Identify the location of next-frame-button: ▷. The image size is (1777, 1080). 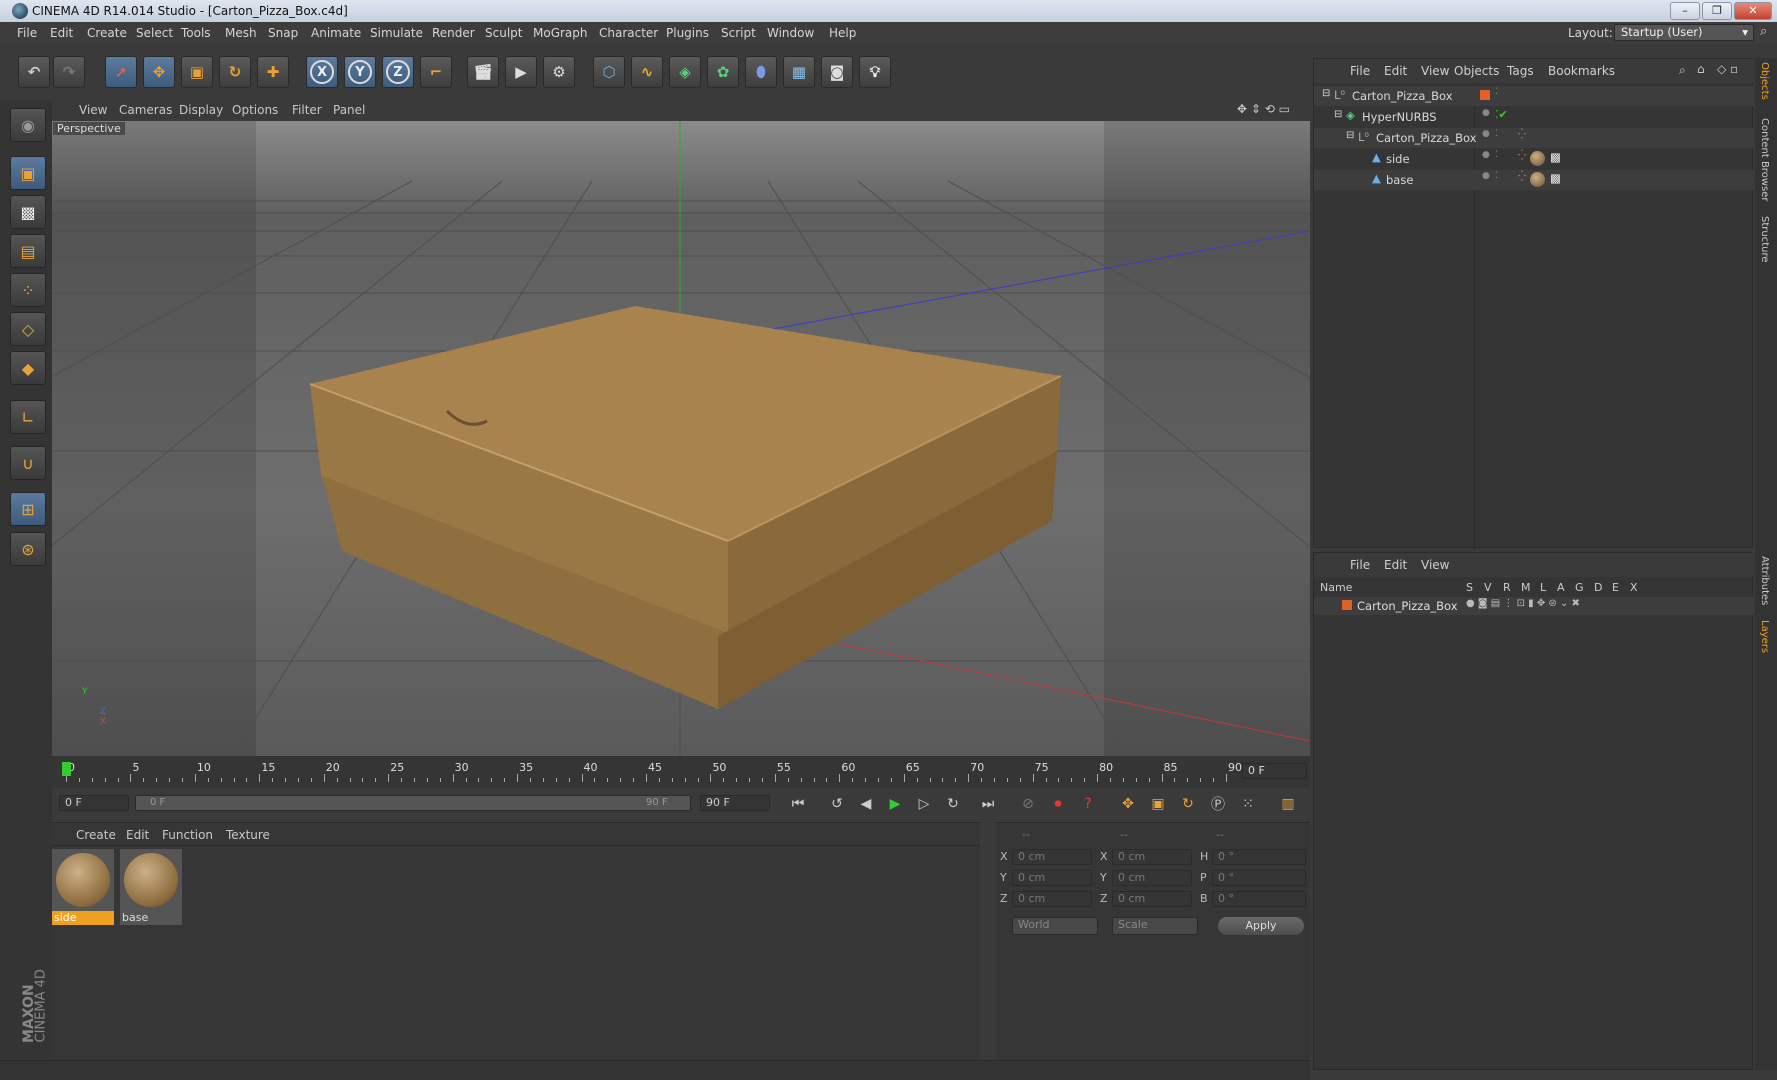
(924, 804).